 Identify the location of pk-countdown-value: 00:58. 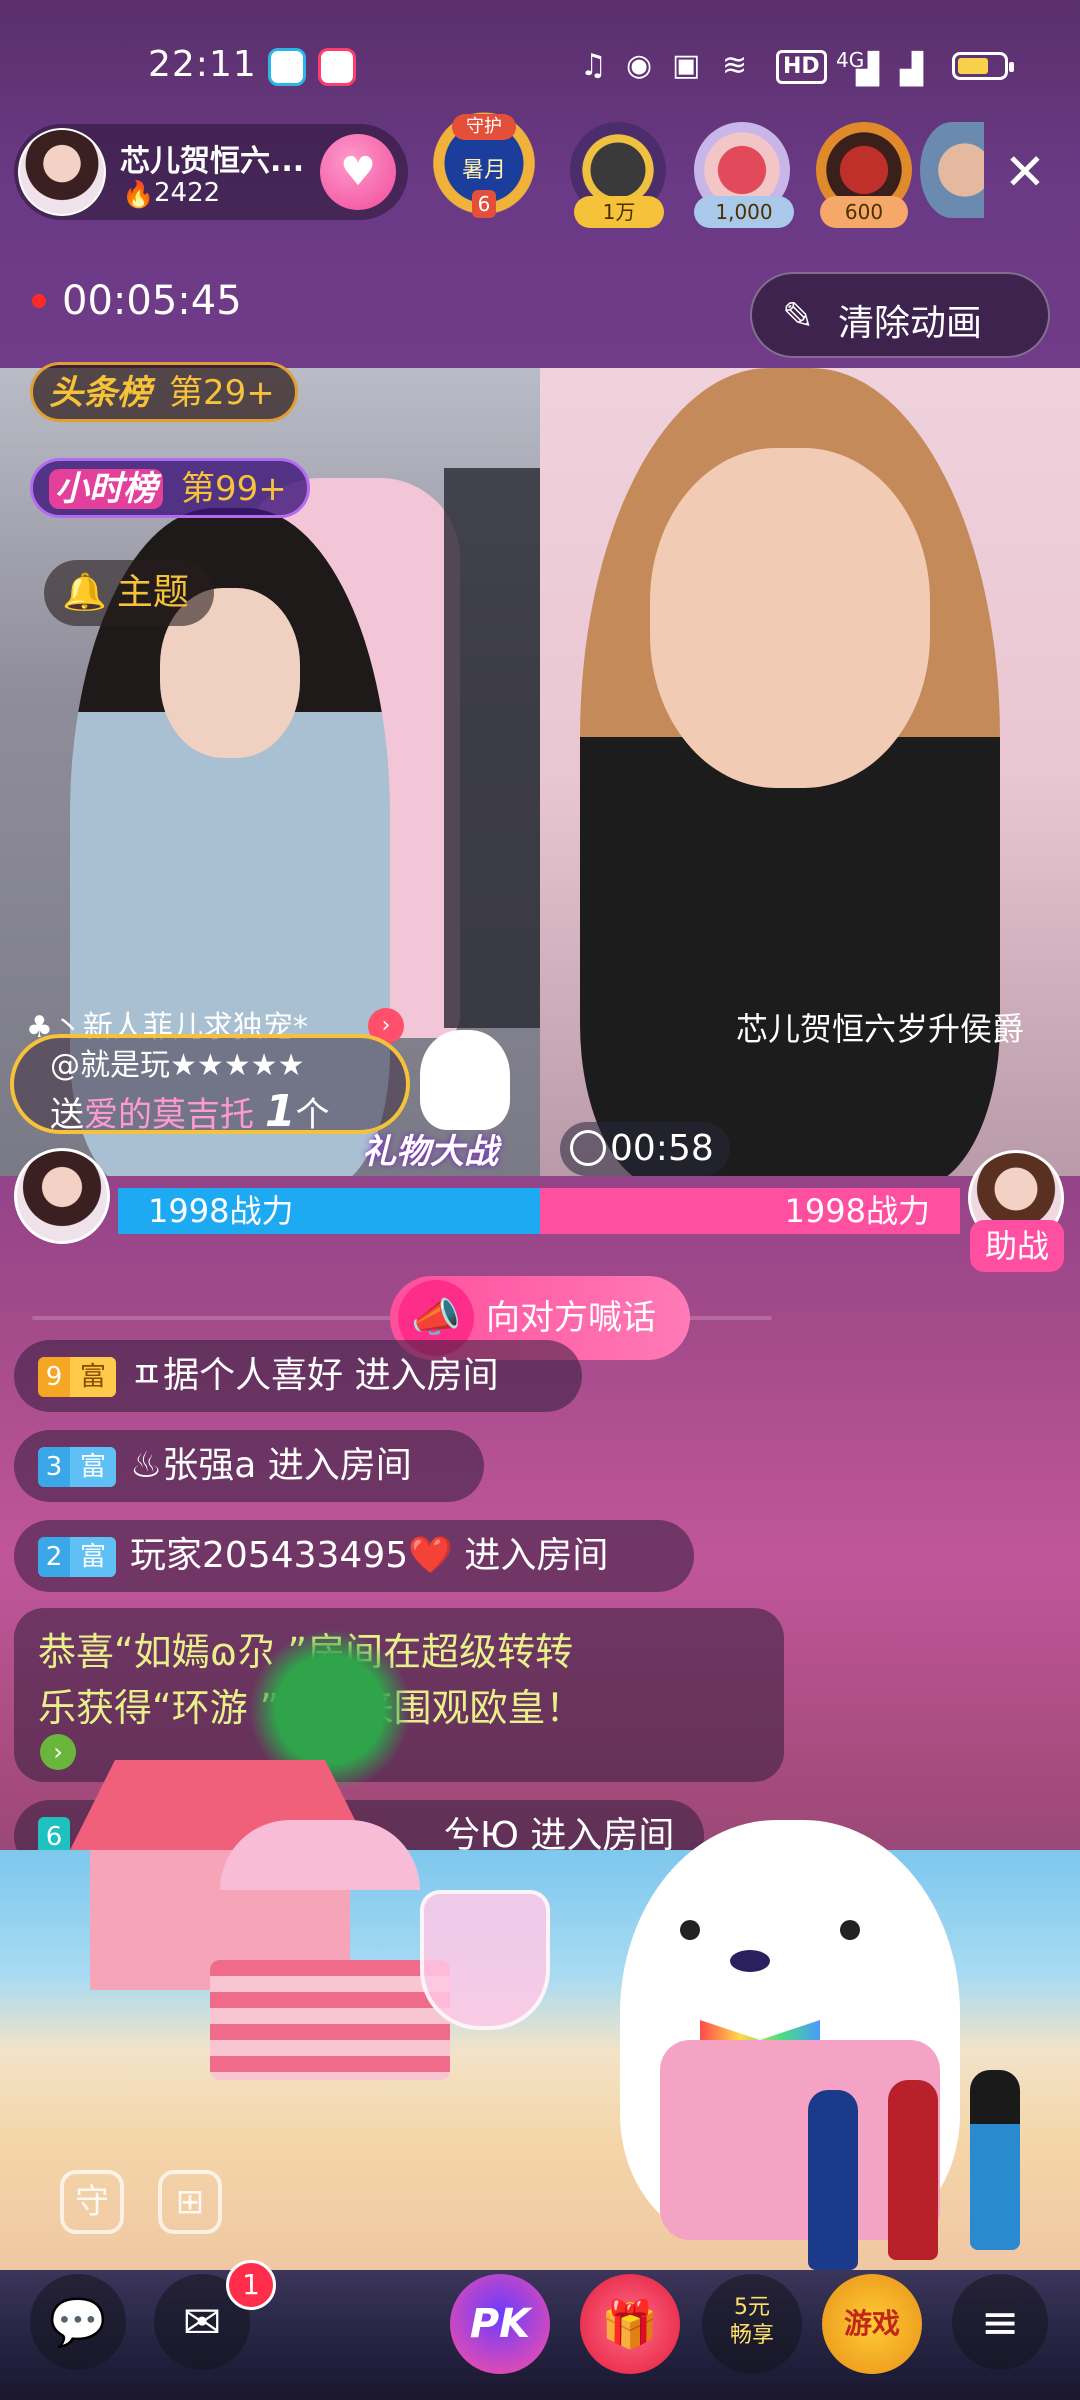
(662, 1148).